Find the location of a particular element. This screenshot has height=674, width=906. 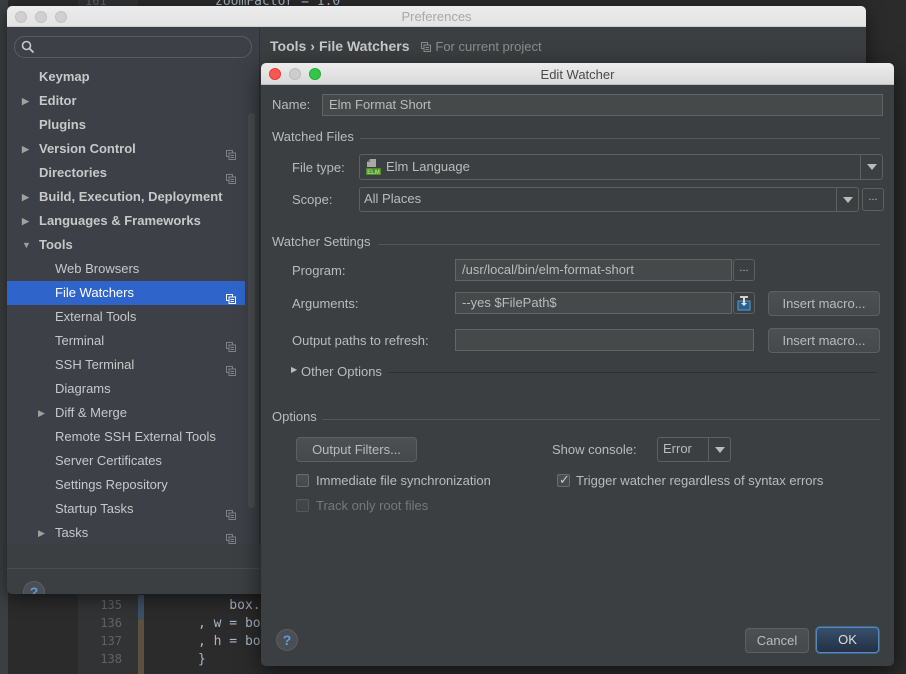

sidebar-scrollbar is located at coordinates (251, 310).